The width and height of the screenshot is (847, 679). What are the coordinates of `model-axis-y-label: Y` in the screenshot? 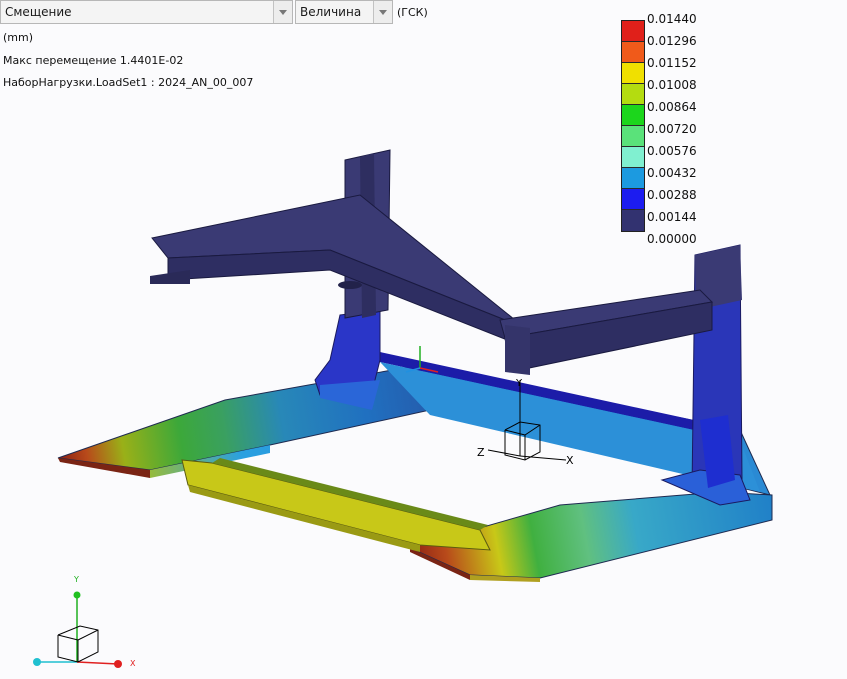 It's located at (519, 383).